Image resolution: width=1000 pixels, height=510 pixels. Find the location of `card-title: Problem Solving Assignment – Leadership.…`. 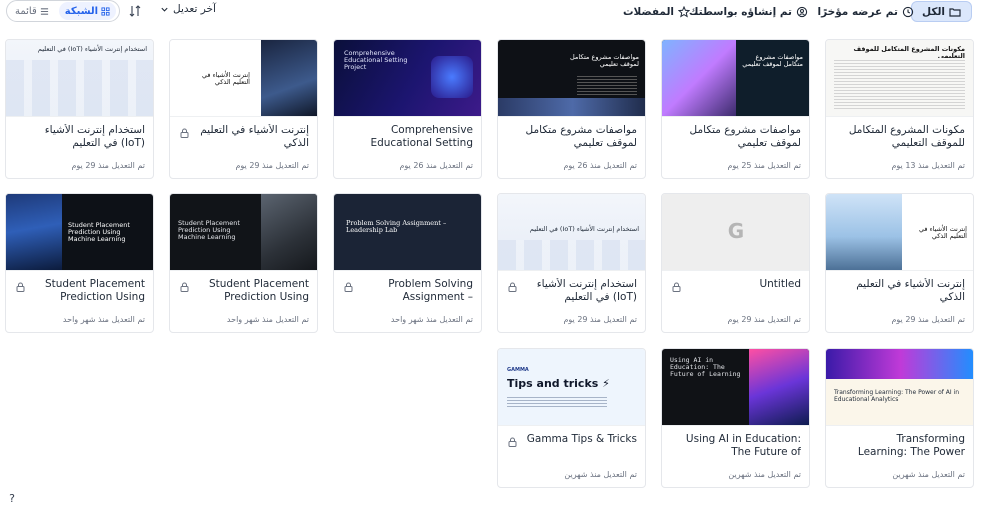

card-title: Problem Solving Assignment – Leadership.… is located at coordinates (430, 290).